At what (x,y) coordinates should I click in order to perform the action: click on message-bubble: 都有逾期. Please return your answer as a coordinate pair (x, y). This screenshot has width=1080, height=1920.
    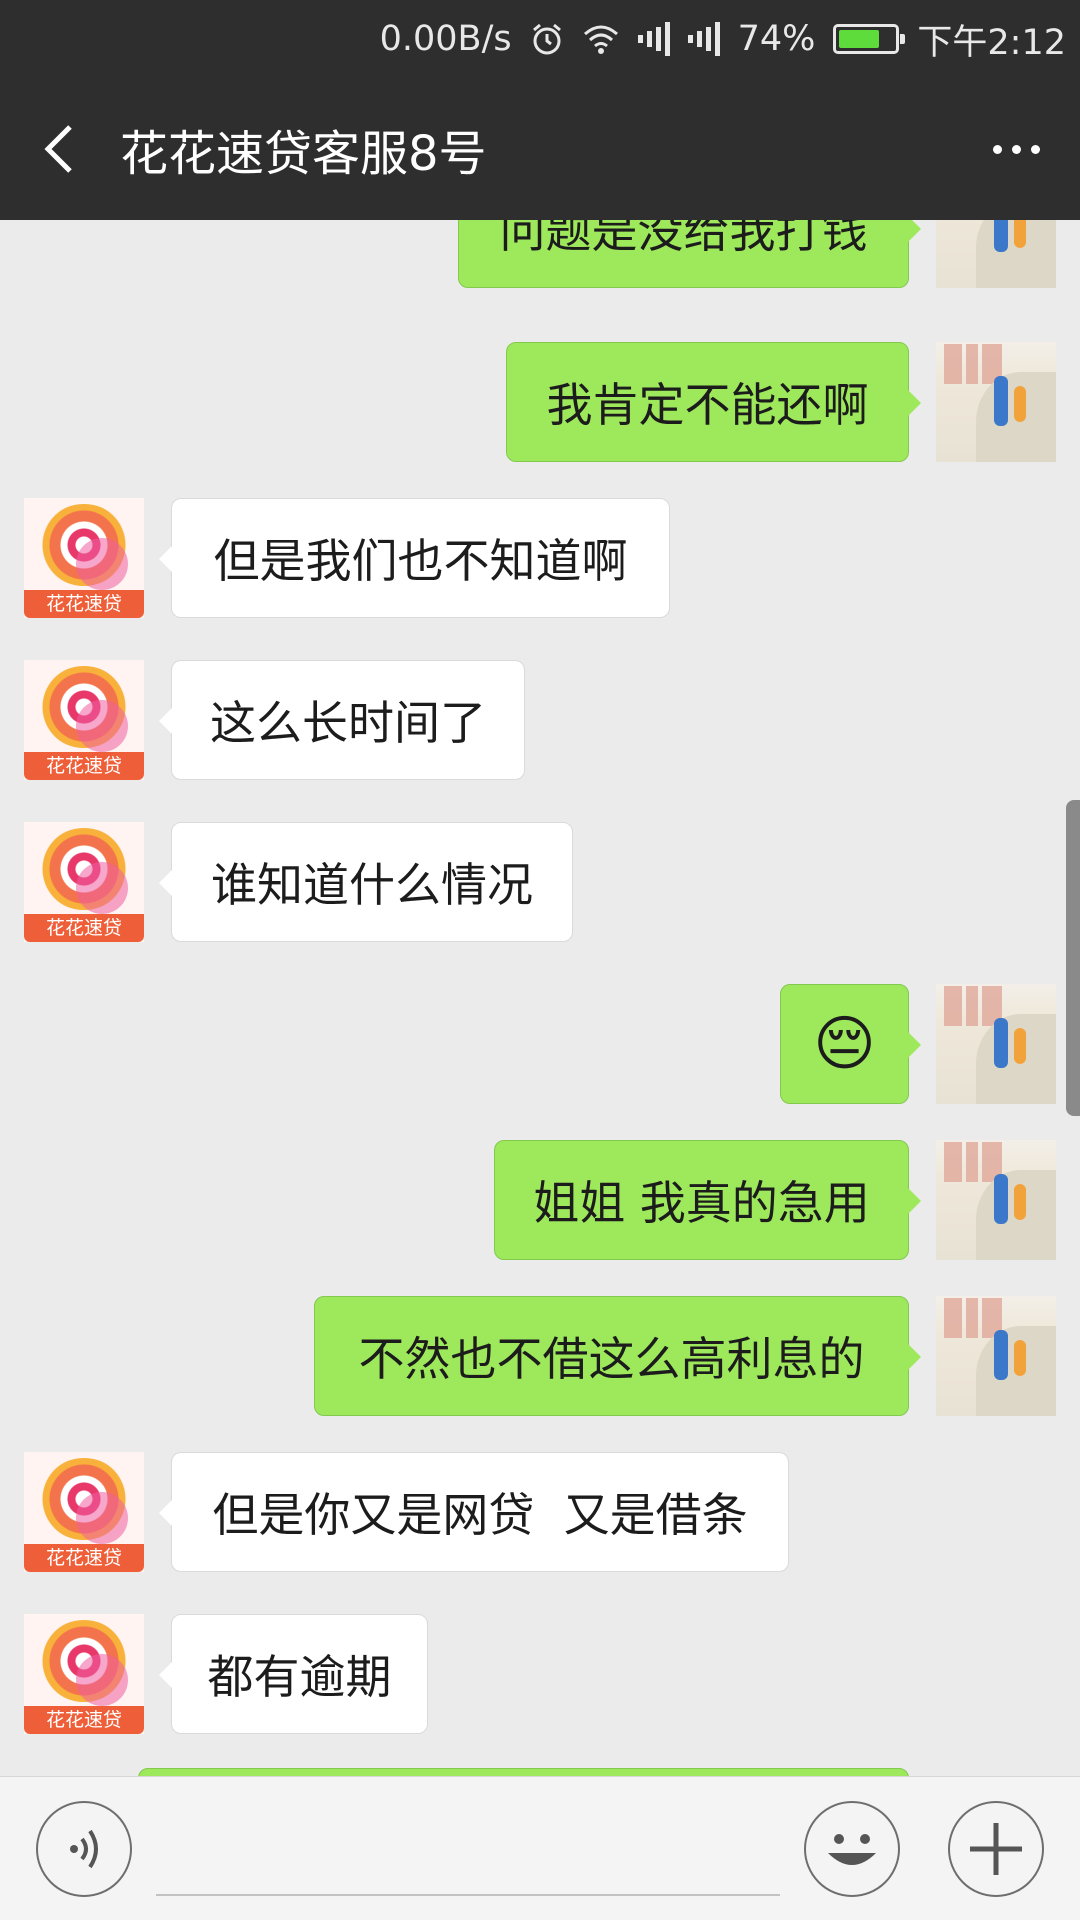
    Looking at the image, I should click on (293, 1674).